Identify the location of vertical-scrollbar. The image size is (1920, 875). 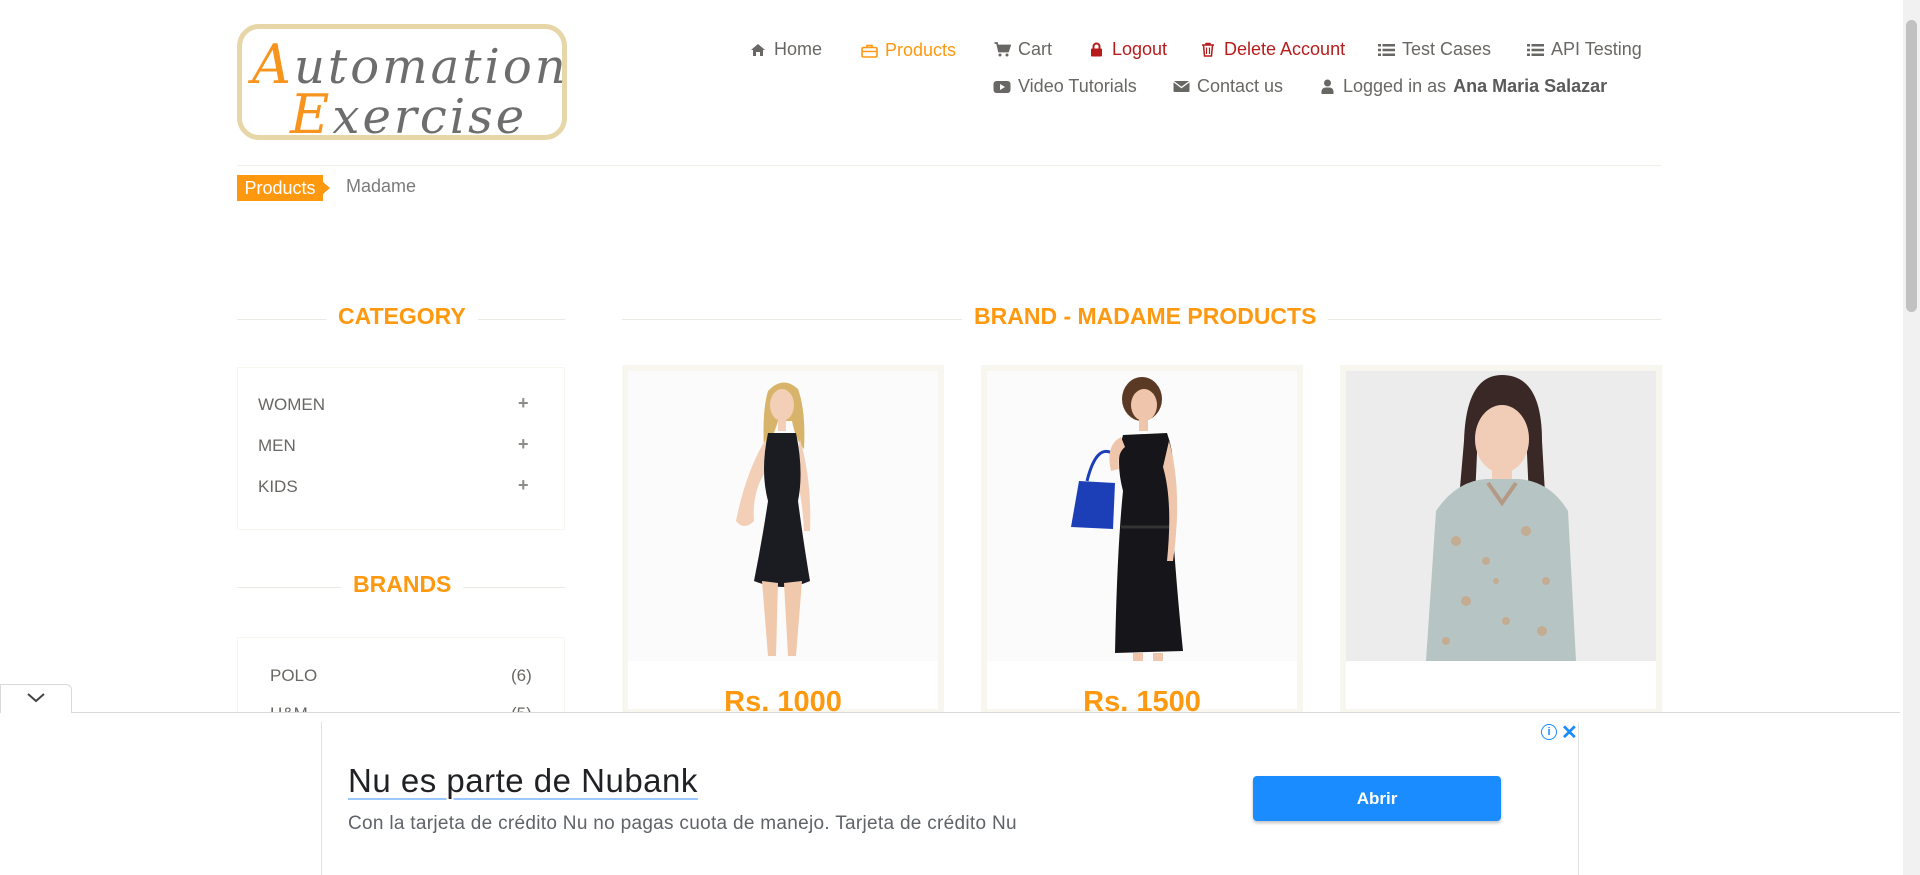
(1911, 437).